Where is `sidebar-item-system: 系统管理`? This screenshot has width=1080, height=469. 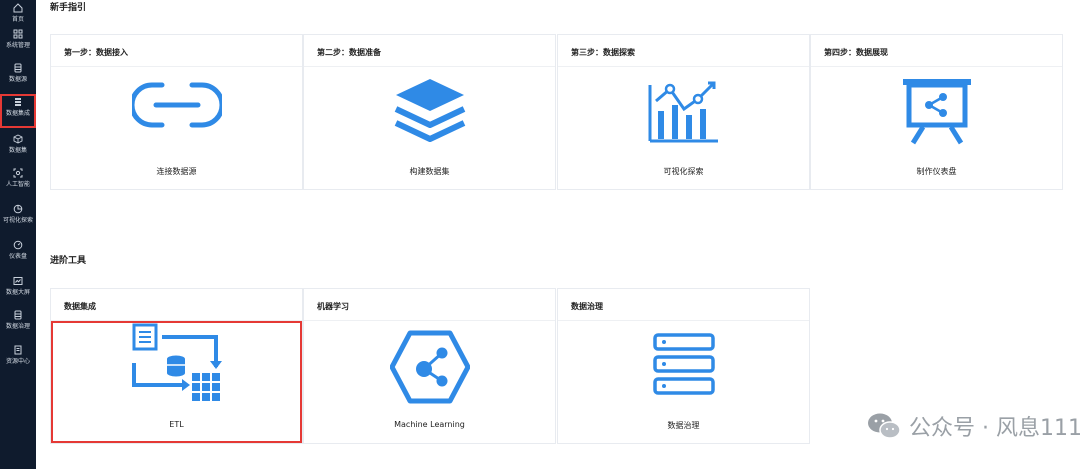
sidebar-item-system: 系统管理 is located at coordinates (18, 43).